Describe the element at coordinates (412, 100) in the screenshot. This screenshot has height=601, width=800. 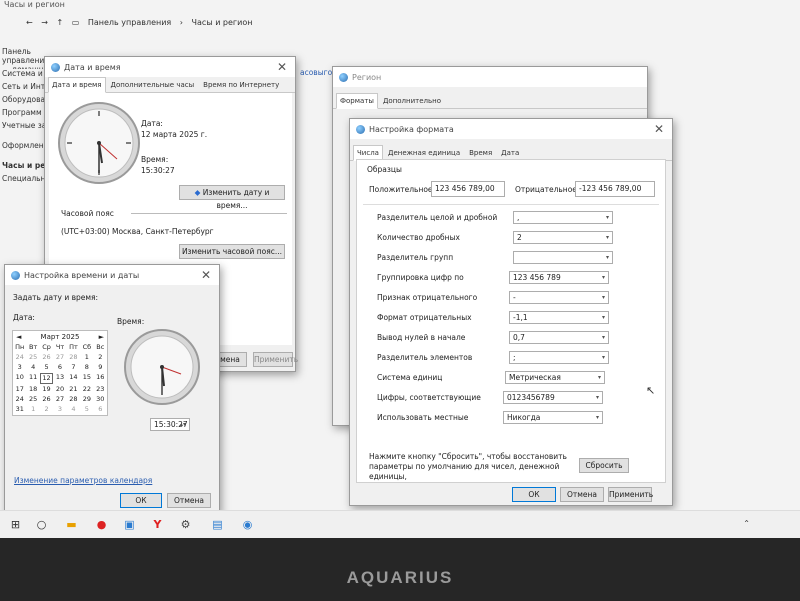
I see `tab-advanced: Дополнительно` at that location.